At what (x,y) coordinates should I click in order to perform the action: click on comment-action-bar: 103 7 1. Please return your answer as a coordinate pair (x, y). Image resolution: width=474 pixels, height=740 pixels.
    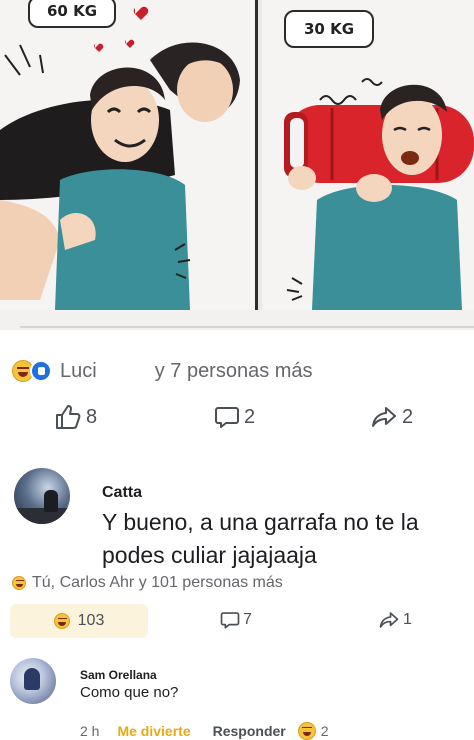
    Looking at the image, I should click on (237, 621).